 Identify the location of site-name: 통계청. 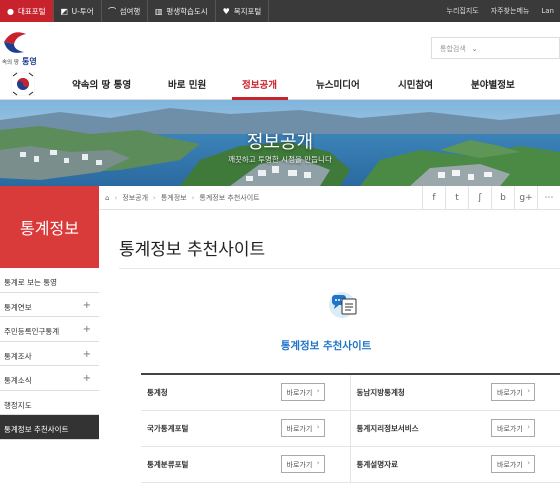
(157, 392).